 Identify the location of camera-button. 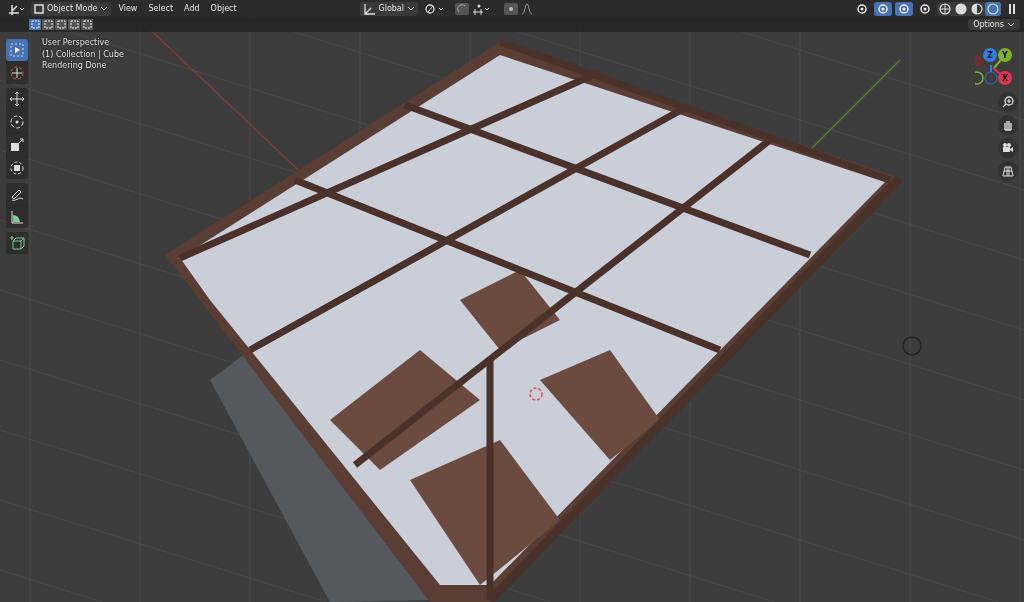
(1008, 148).